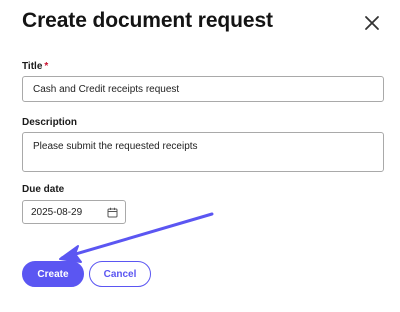 This screenshot has height=312, width=400. Describe the element at coordinates (43, 189) in the screenshot. I see `due-date-label: Due date` at that location.